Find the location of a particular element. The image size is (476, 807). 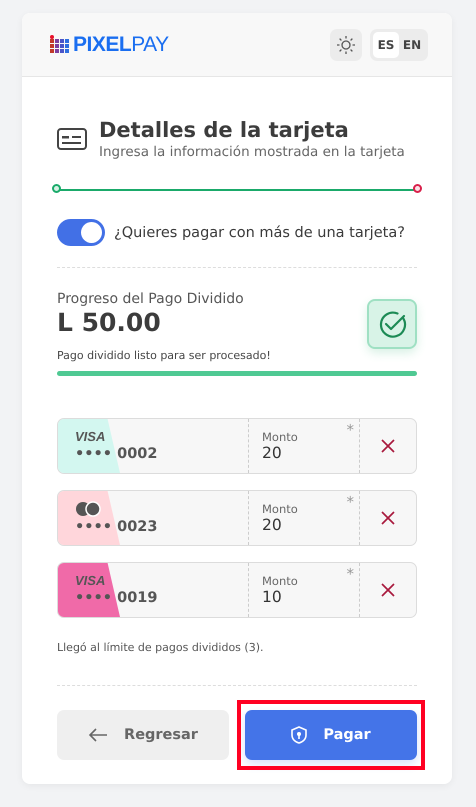

card-number: •••• 0002 is located at coordinates (116, 454).